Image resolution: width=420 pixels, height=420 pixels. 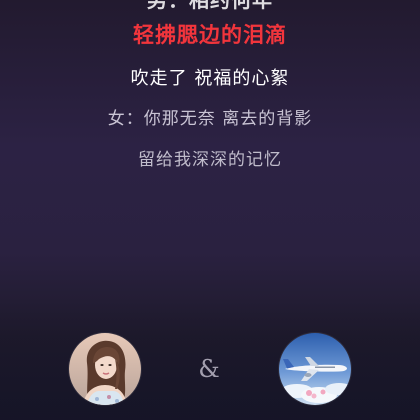 I want to click on lyric-line-upcoming: 女：你那无奈 离去的背影, so click(x=210, y=119).